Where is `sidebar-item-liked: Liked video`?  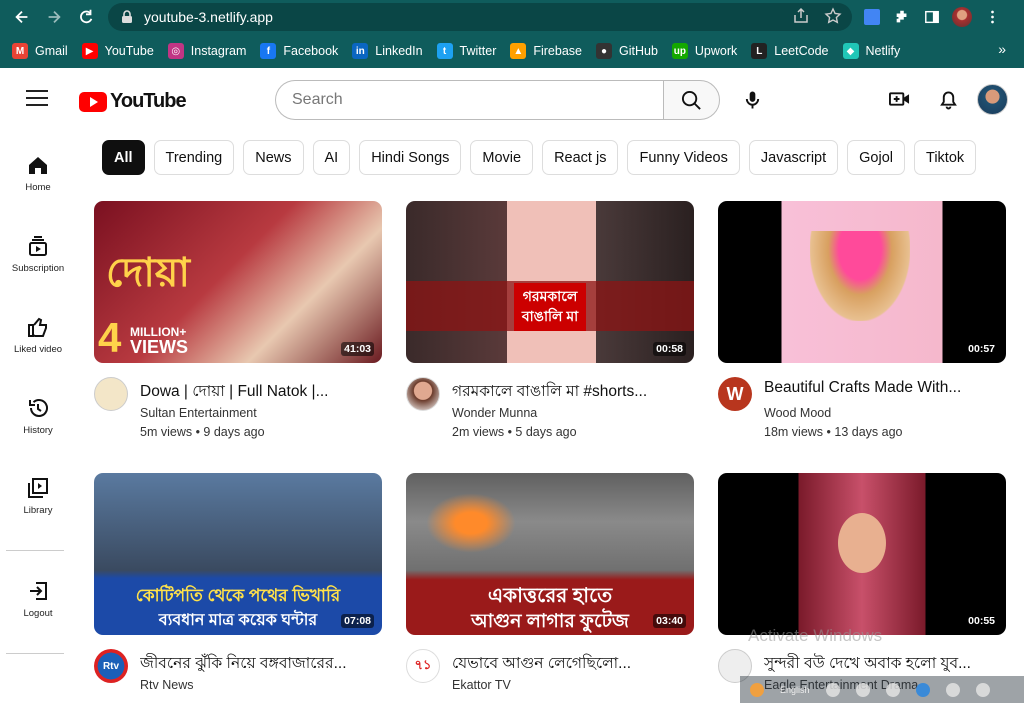
sidebar-item-liked: Liked video is located at coordinates (38, 335).